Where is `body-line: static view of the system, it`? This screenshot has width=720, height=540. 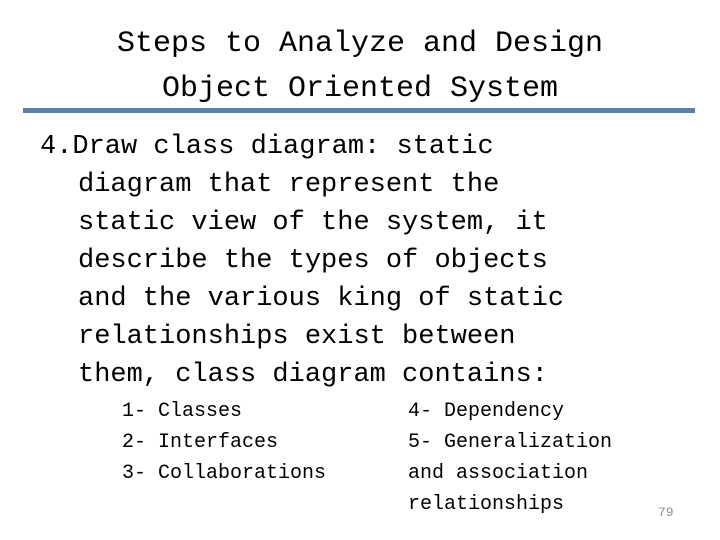
body-line: static view of the system, it is located at coordinates (313, 223).